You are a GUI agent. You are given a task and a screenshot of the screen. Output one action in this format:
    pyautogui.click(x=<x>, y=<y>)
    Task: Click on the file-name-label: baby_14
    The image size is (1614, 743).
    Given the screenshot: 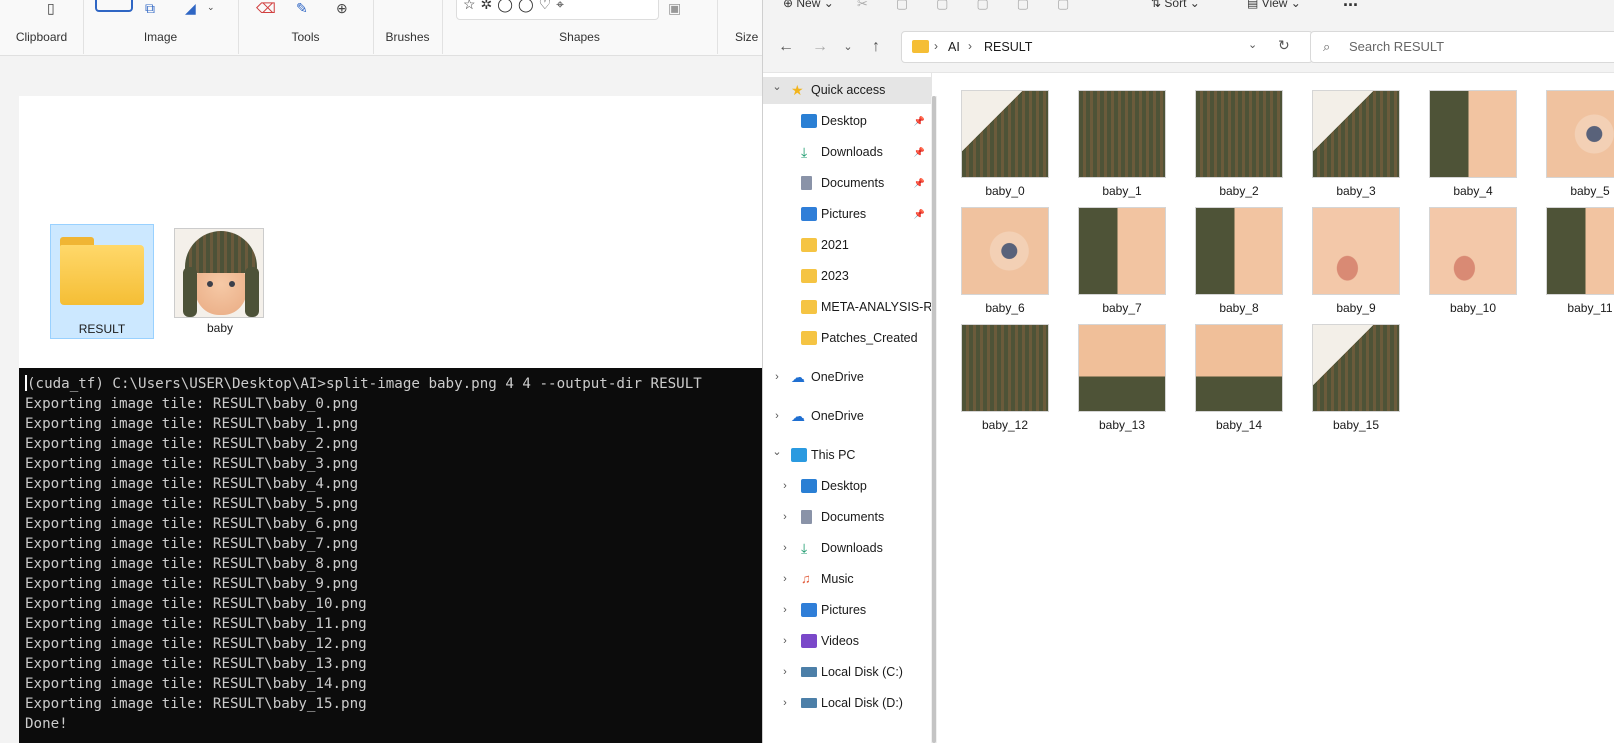 What is the action you would take?
    pyautogui.click(x=1239, y=425)
    